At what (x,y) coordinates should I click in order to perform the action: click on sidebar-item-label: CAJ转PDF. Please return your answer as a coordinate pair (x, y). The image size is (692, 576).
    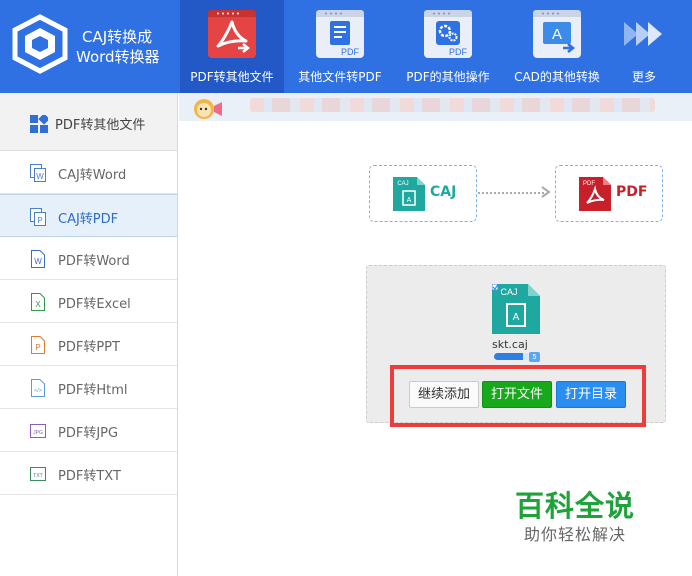
    Looking at the image, I should click on (88, 219).